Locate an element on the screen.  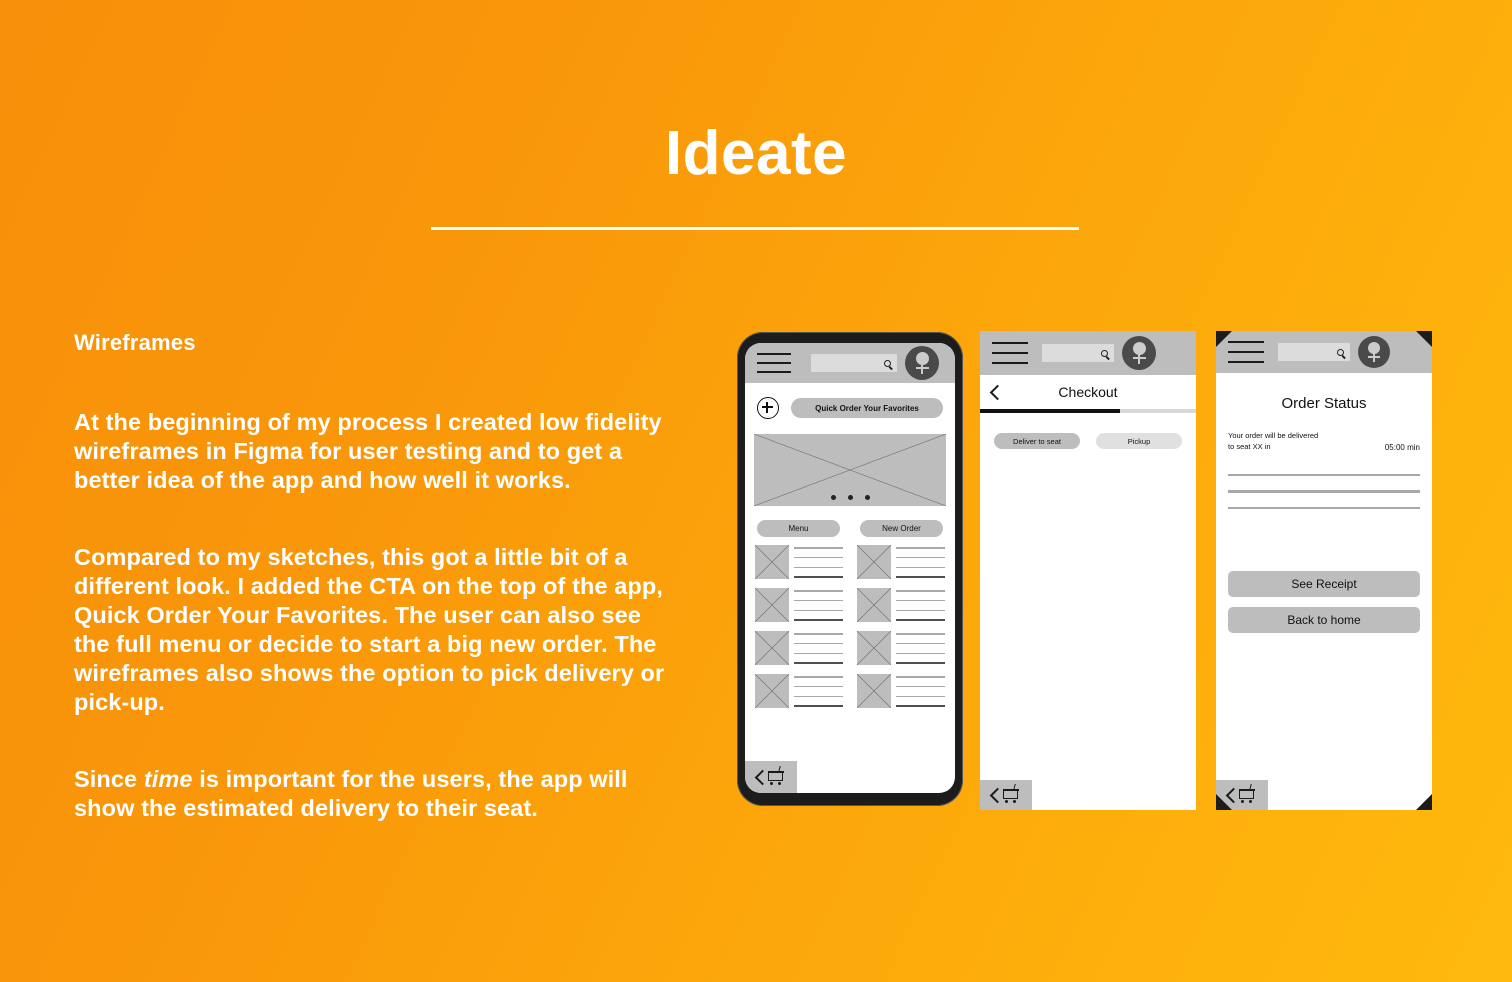
fulfillment-options: Deliver to seat Pickup is located at coordinates (1088, 431).